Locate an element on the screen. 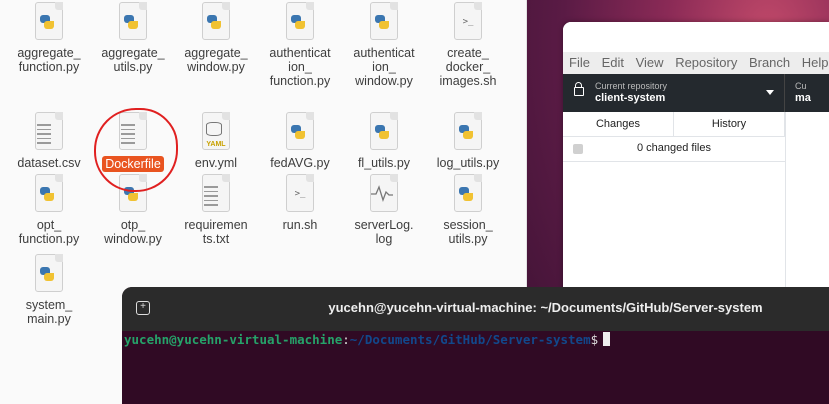  github-toolbar: Current repository client-system Cu ma is located at coordinates (696, 93).